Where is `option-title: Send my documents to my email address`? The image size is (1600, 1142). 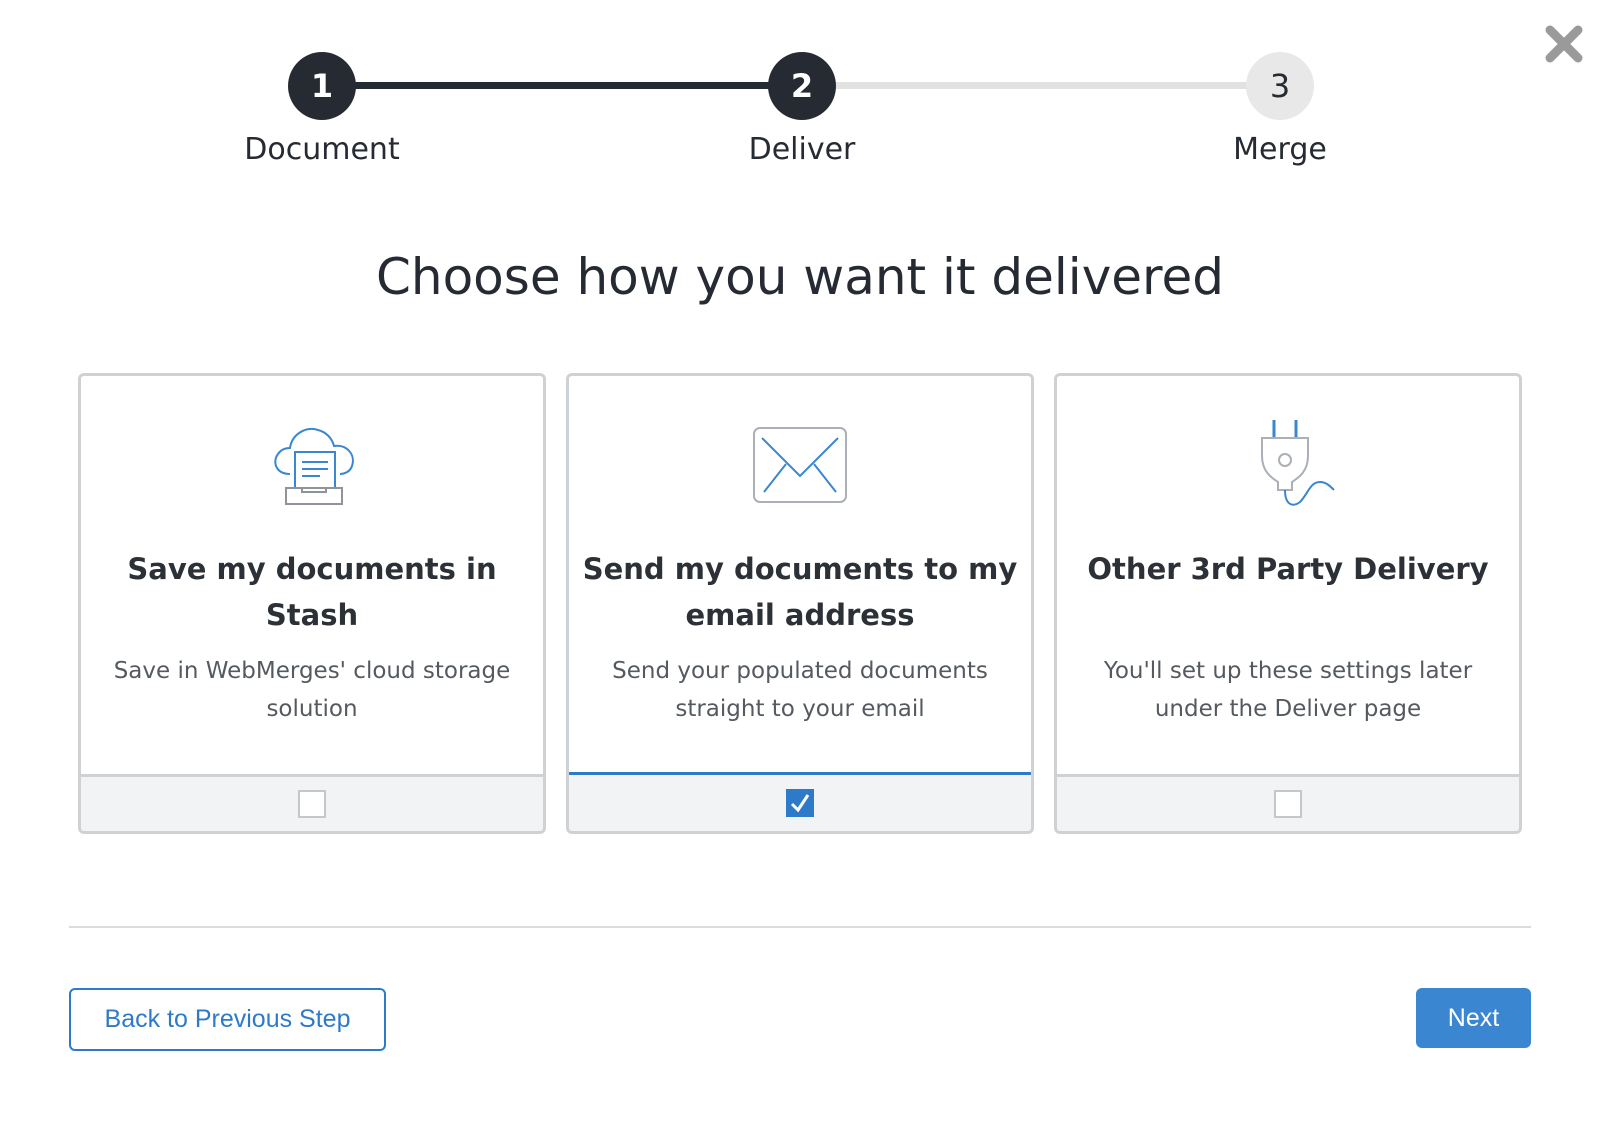 option-title: Send my documents to my email address is located at coordinates (800, 592).